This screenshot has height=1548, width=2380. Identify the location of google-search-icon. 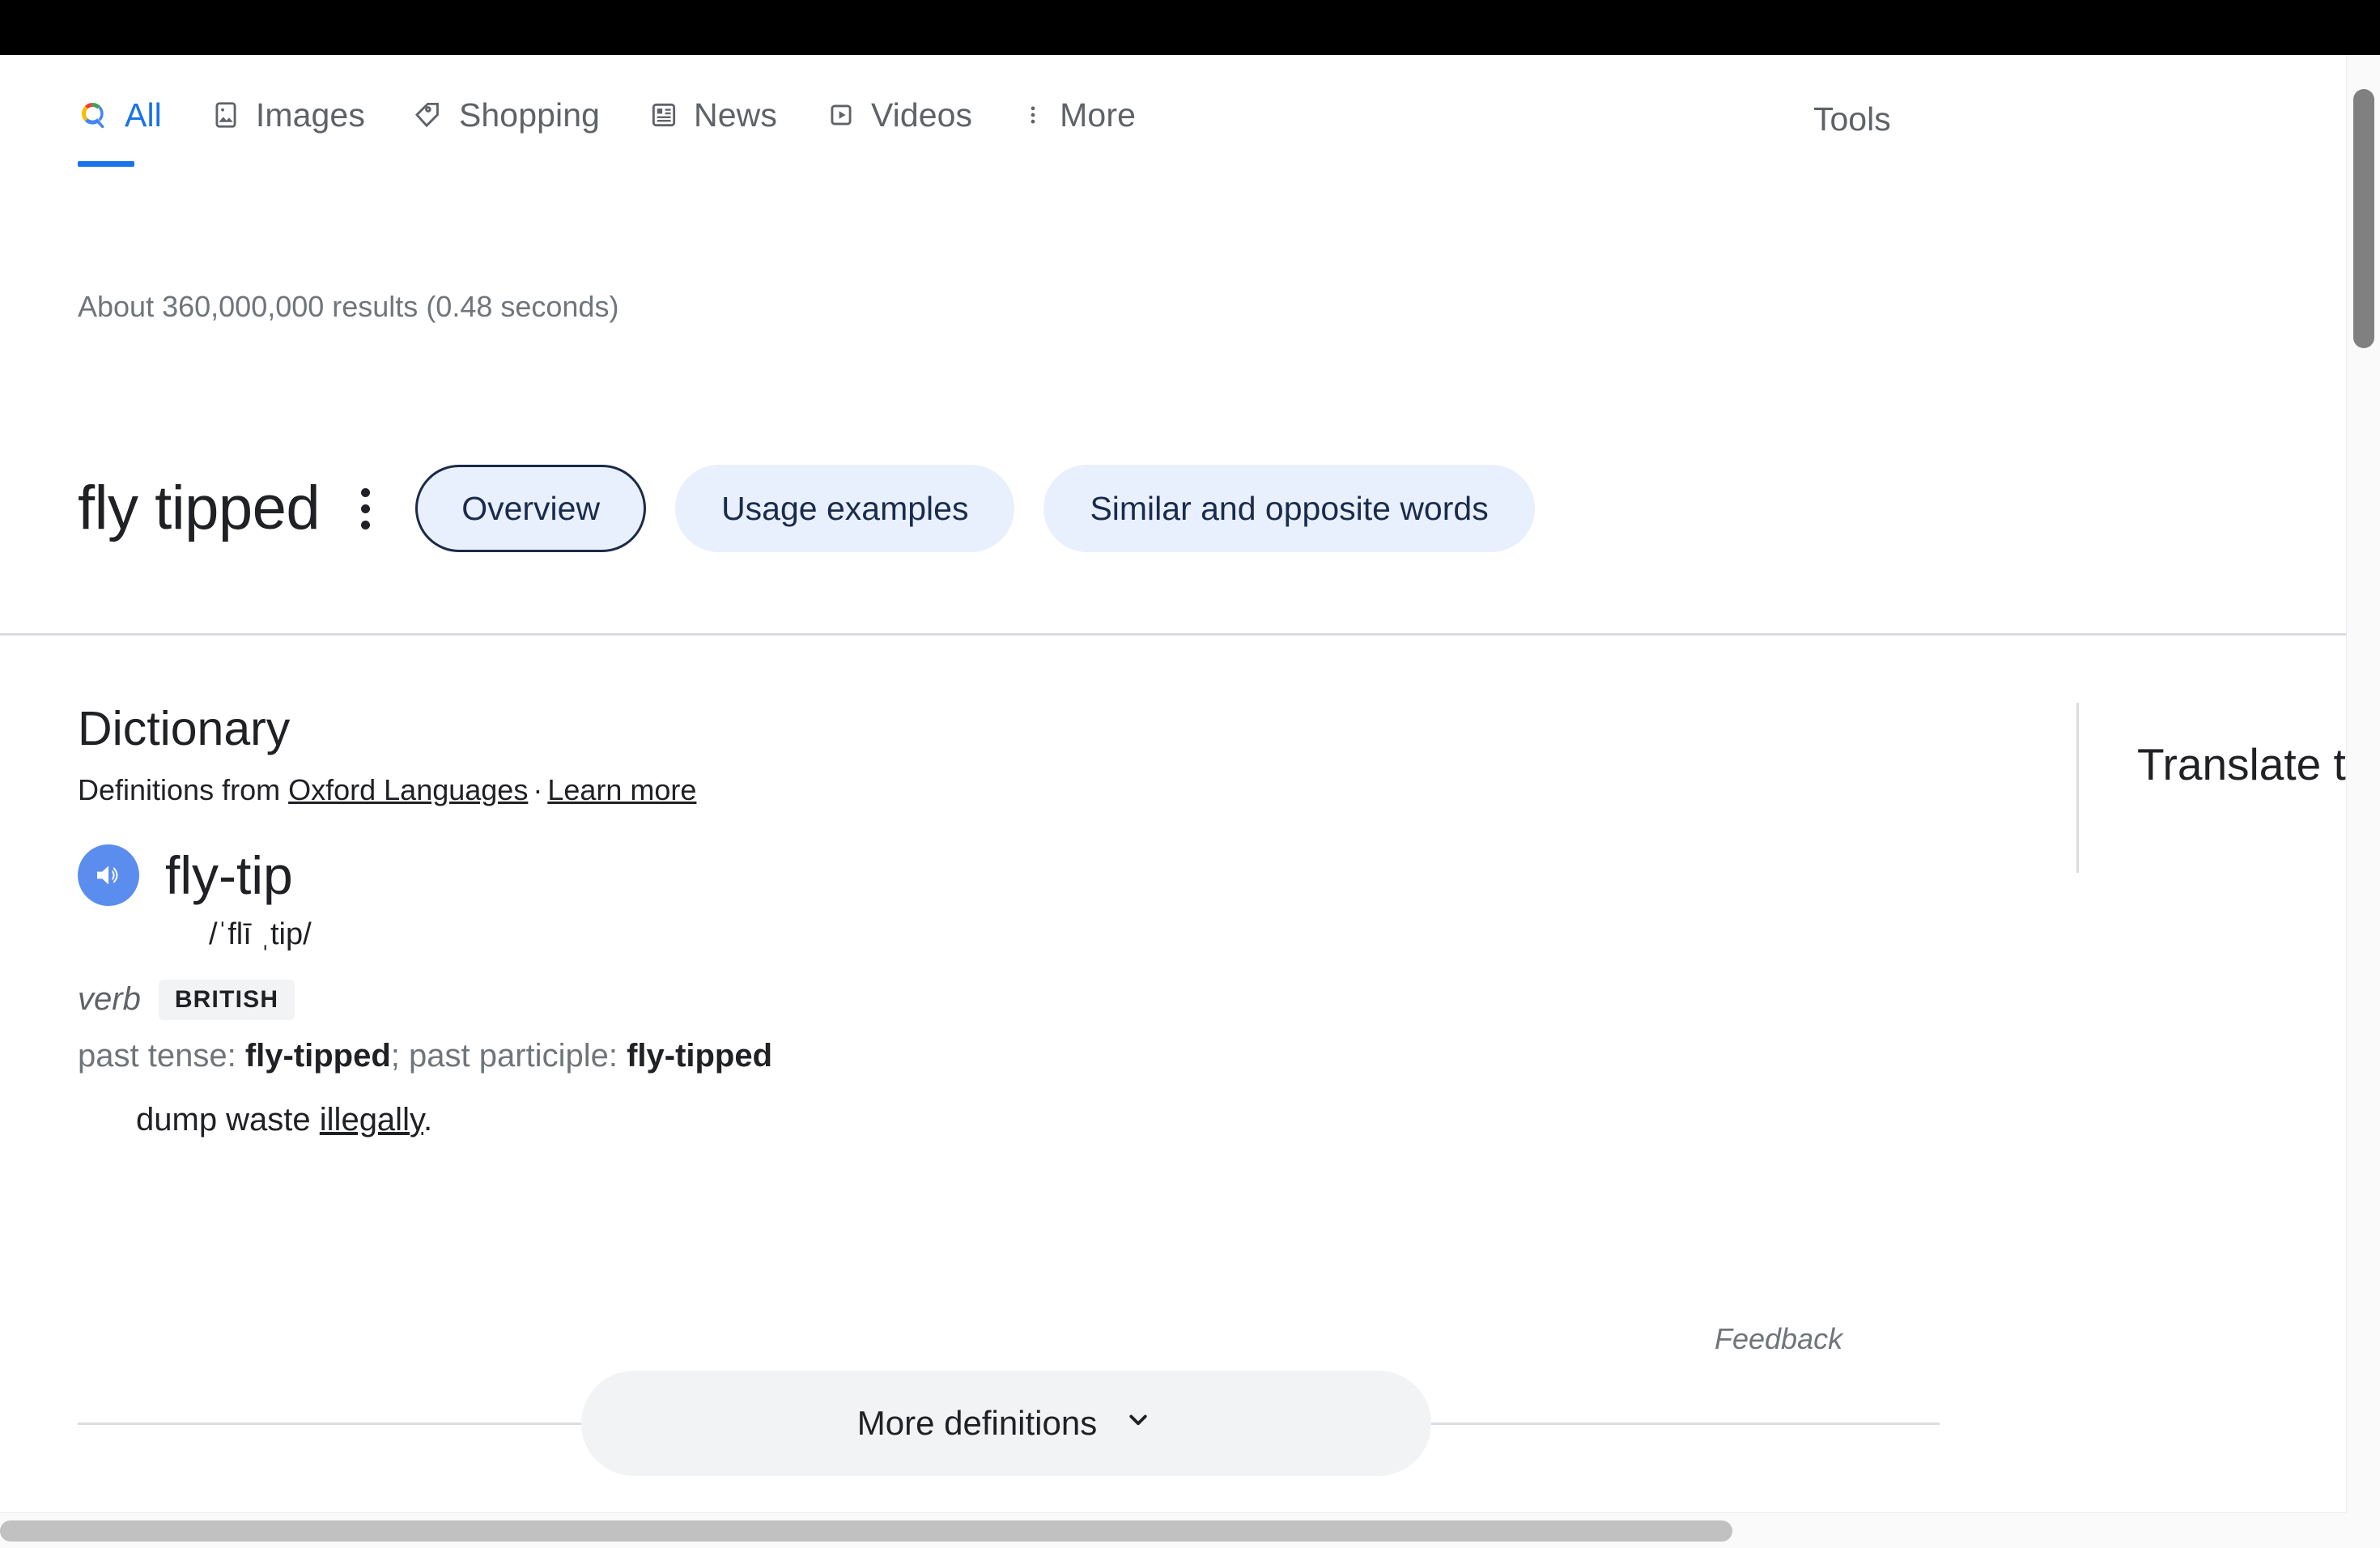
(94, 115).